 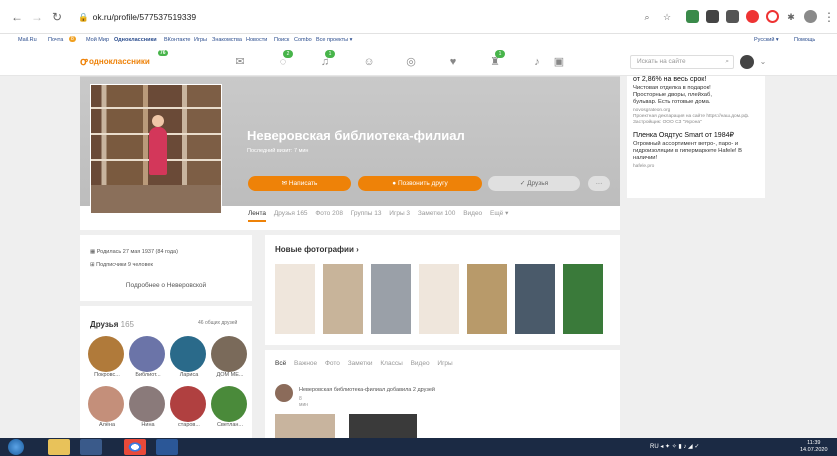 I want to click on tab-feed: Лента, so click(x=257, y=216).